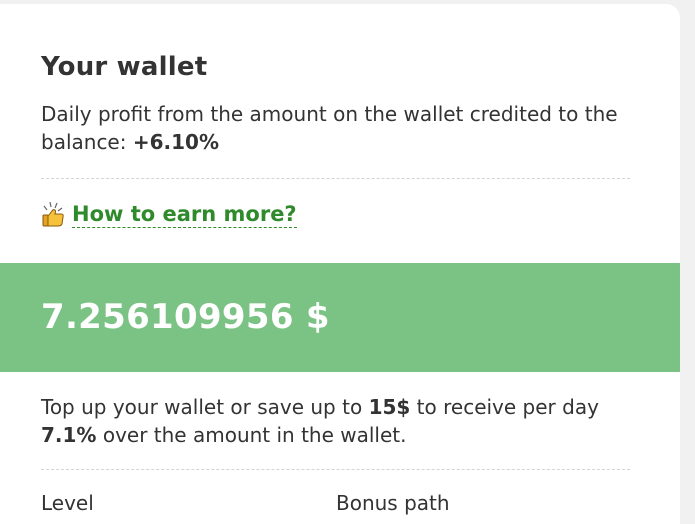 The width and height of the screenshot is (695, 524). Describe the element at coordinates (389, 407) in the screenshot. I see `topup-amount: 15$` at that location.